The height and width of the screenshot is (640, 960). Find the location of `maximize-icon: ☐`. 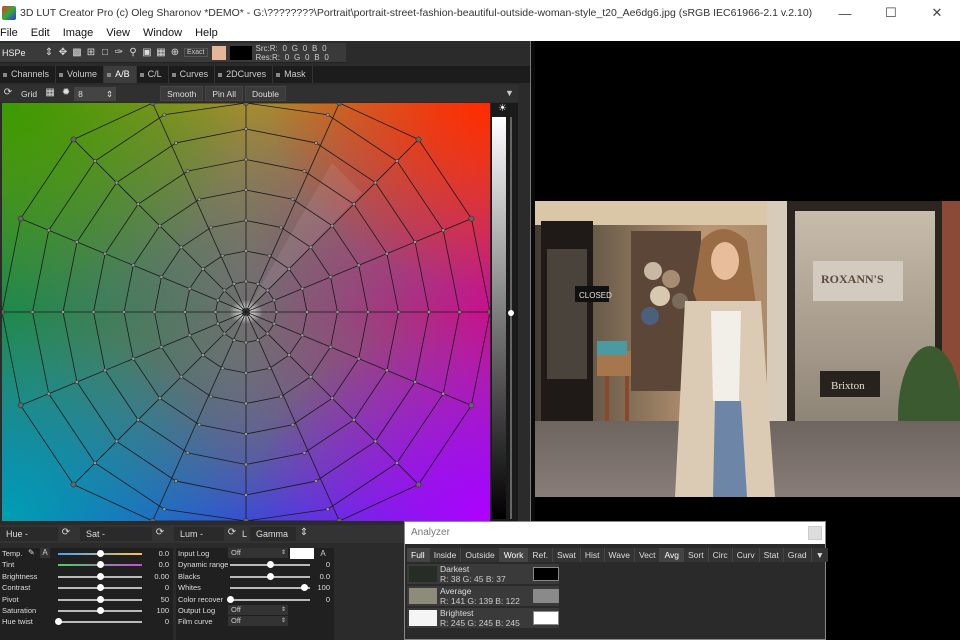

maximize-icon: ☐ is located at coordinates (891, 13).